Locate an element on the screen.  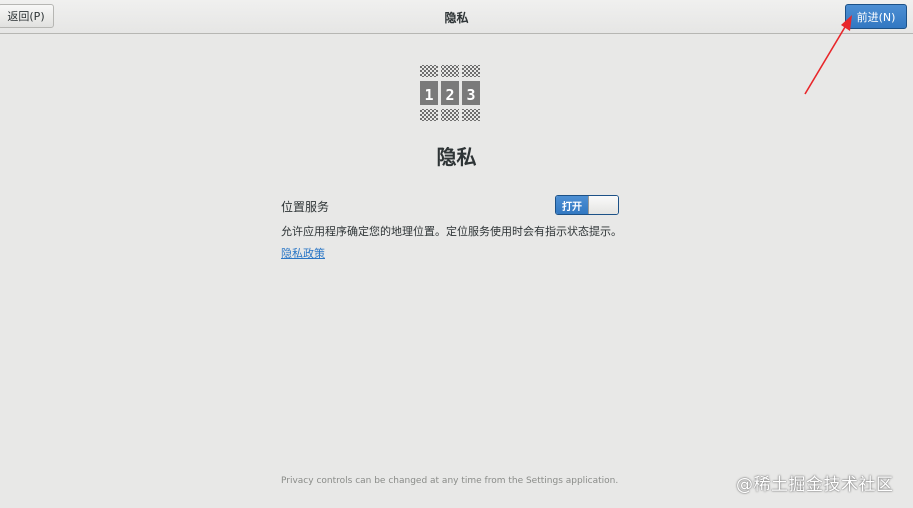
location-services-description: 允许应用程序确定您的地理位置。定位服务使用时会有指示状态提示。 is located at coordinates (451, 231).